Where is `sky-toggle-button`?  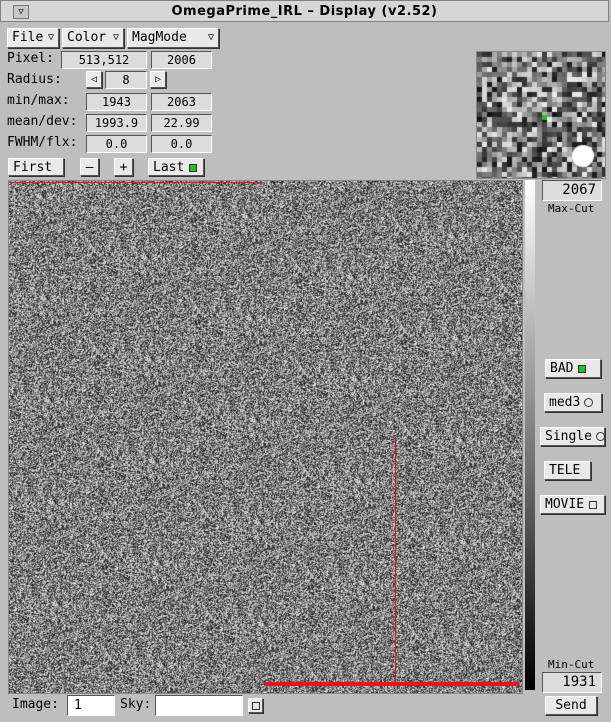
sky-toggle-button is located at coordinates (255, 705).